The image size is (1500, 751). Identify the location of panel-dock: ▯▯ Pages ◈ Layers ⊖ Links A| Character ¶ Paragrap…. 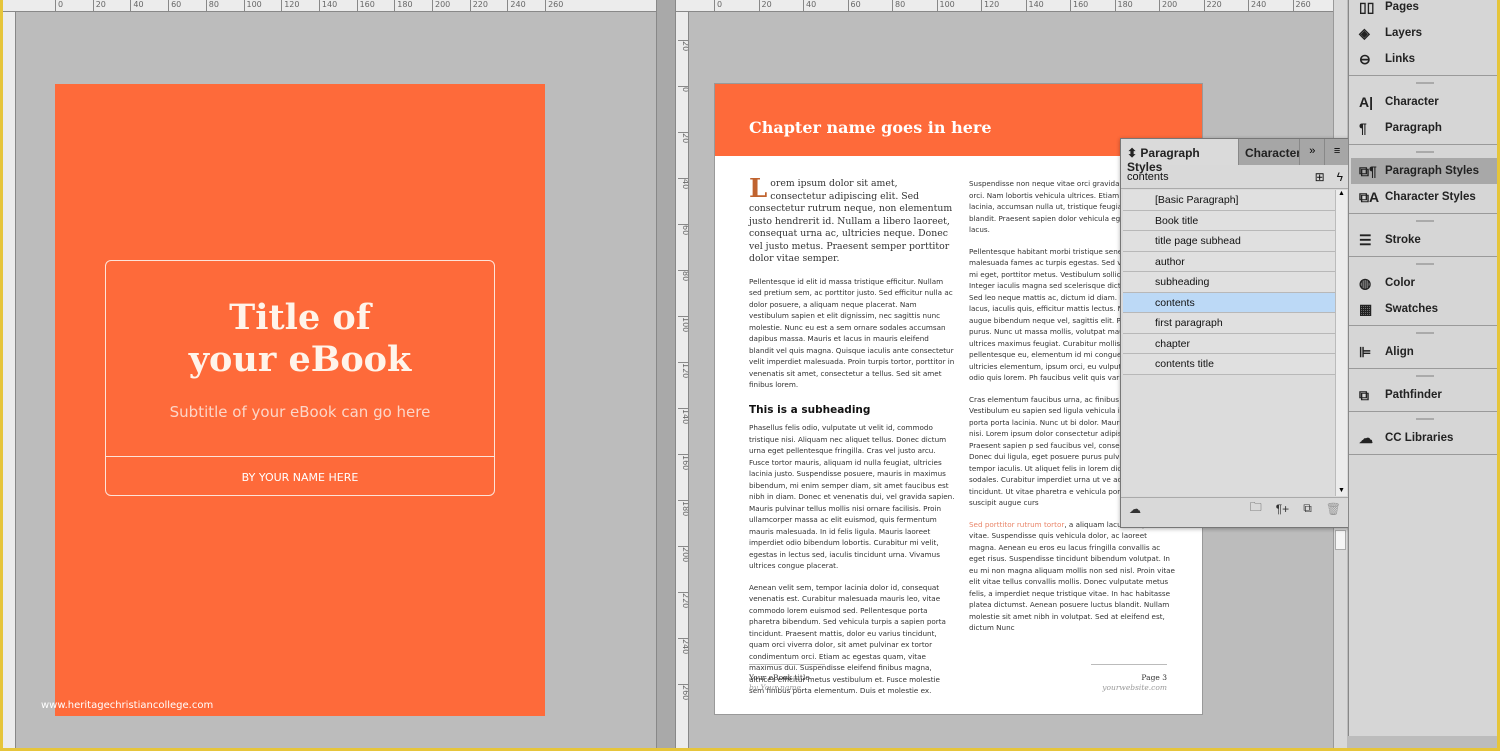
(1422, 368).